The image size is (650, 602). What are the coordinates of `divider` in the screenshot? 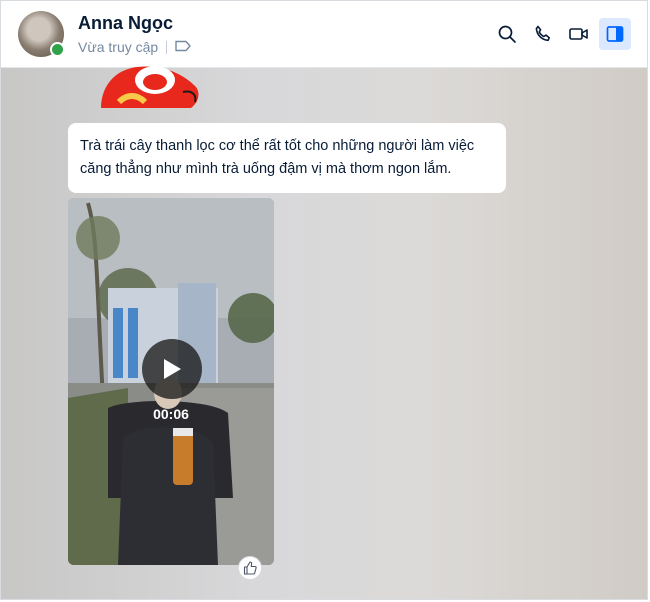 It's located at (167, 47).